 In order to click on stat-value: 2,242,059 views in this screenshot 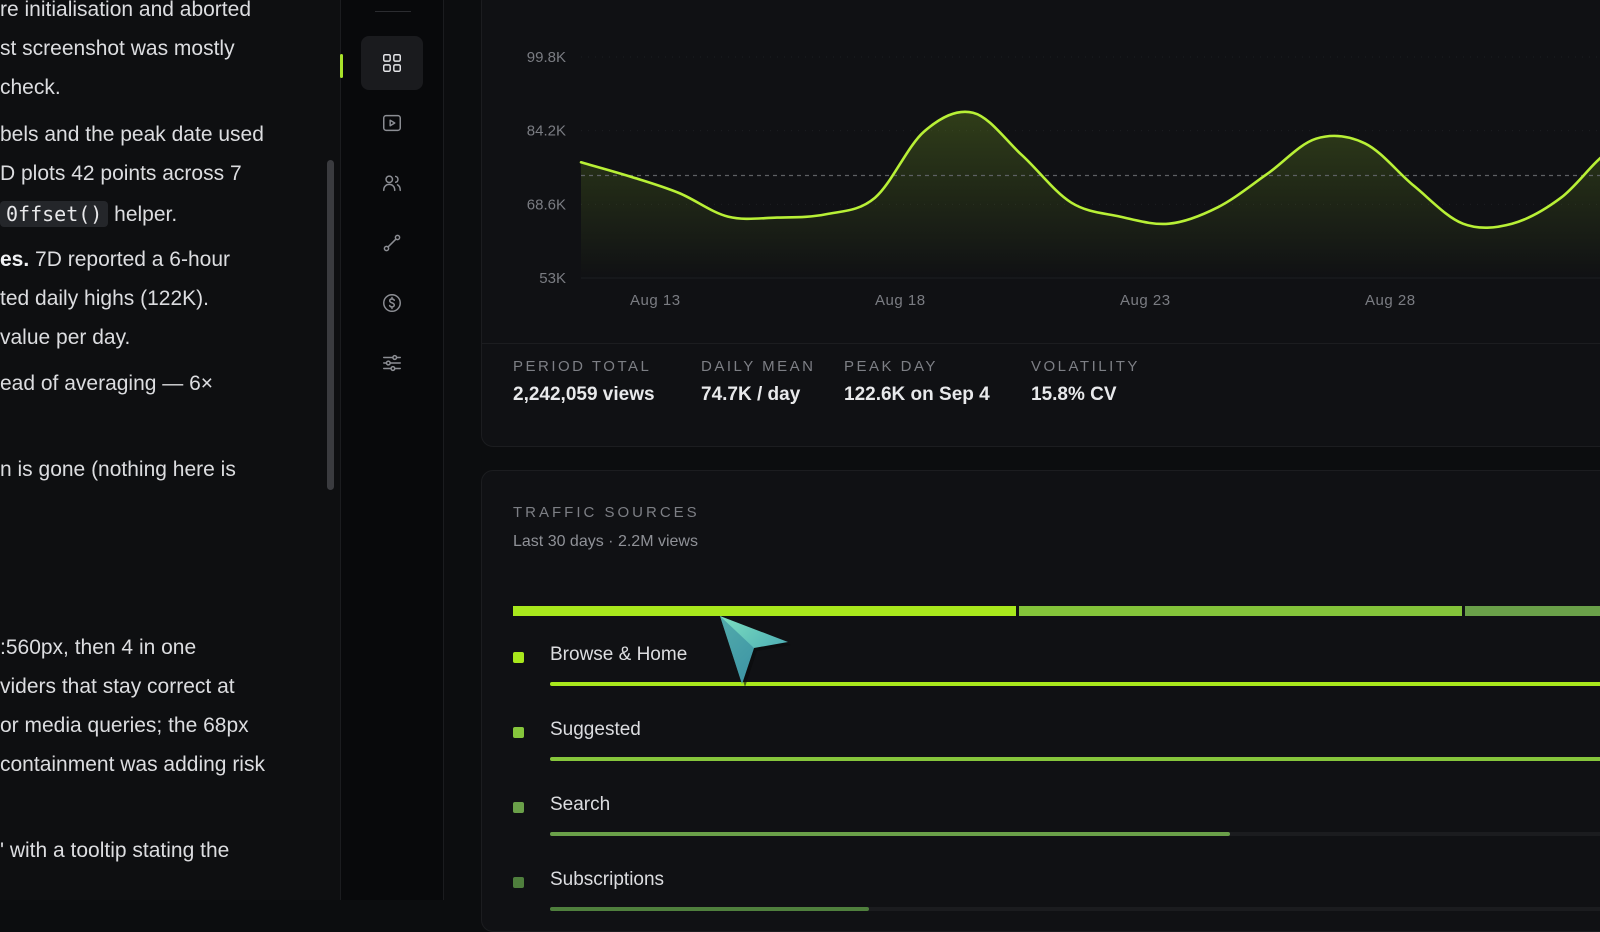, I will do `click(584, 395)`.